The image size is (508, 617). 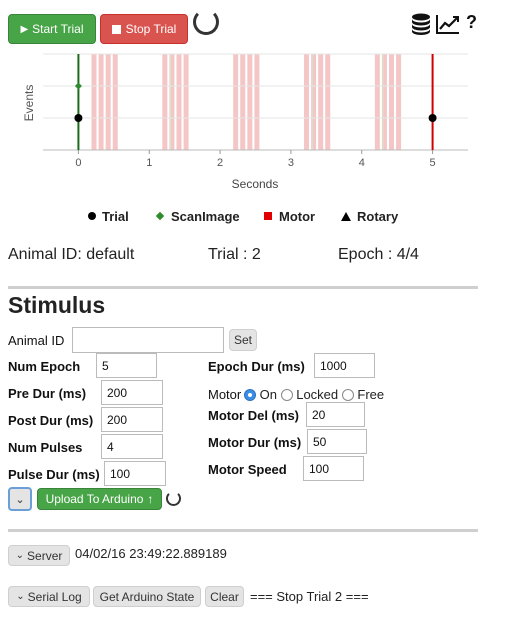 What do you see at coordinates (44, 366) in the screenshot?
I see `num-epoch-label: Num Epoch` at bounding box center [44, 366].